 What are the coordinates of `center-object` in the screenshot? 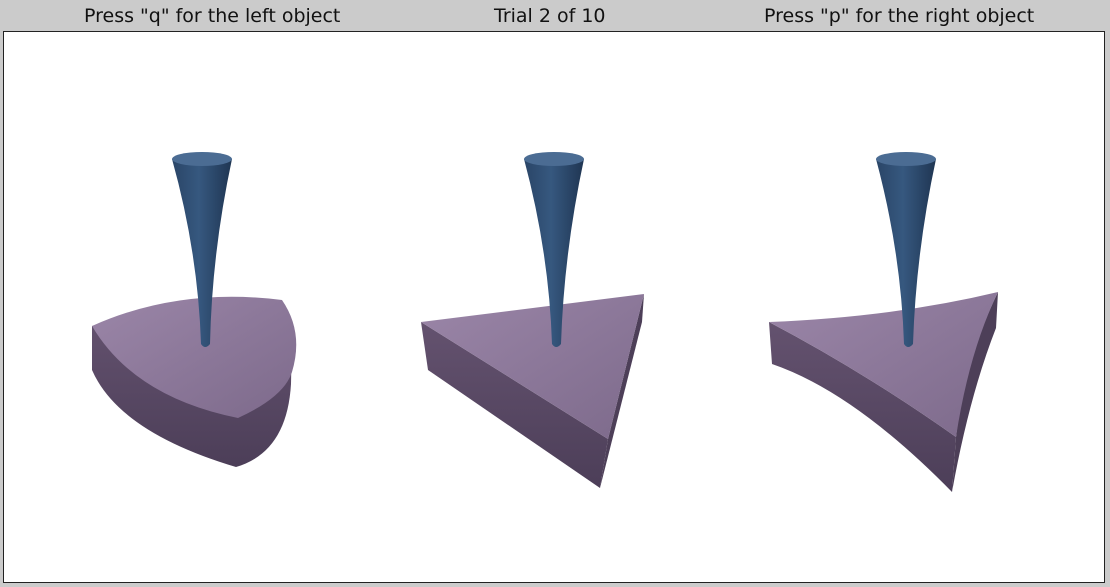 It's located at (532, 320).